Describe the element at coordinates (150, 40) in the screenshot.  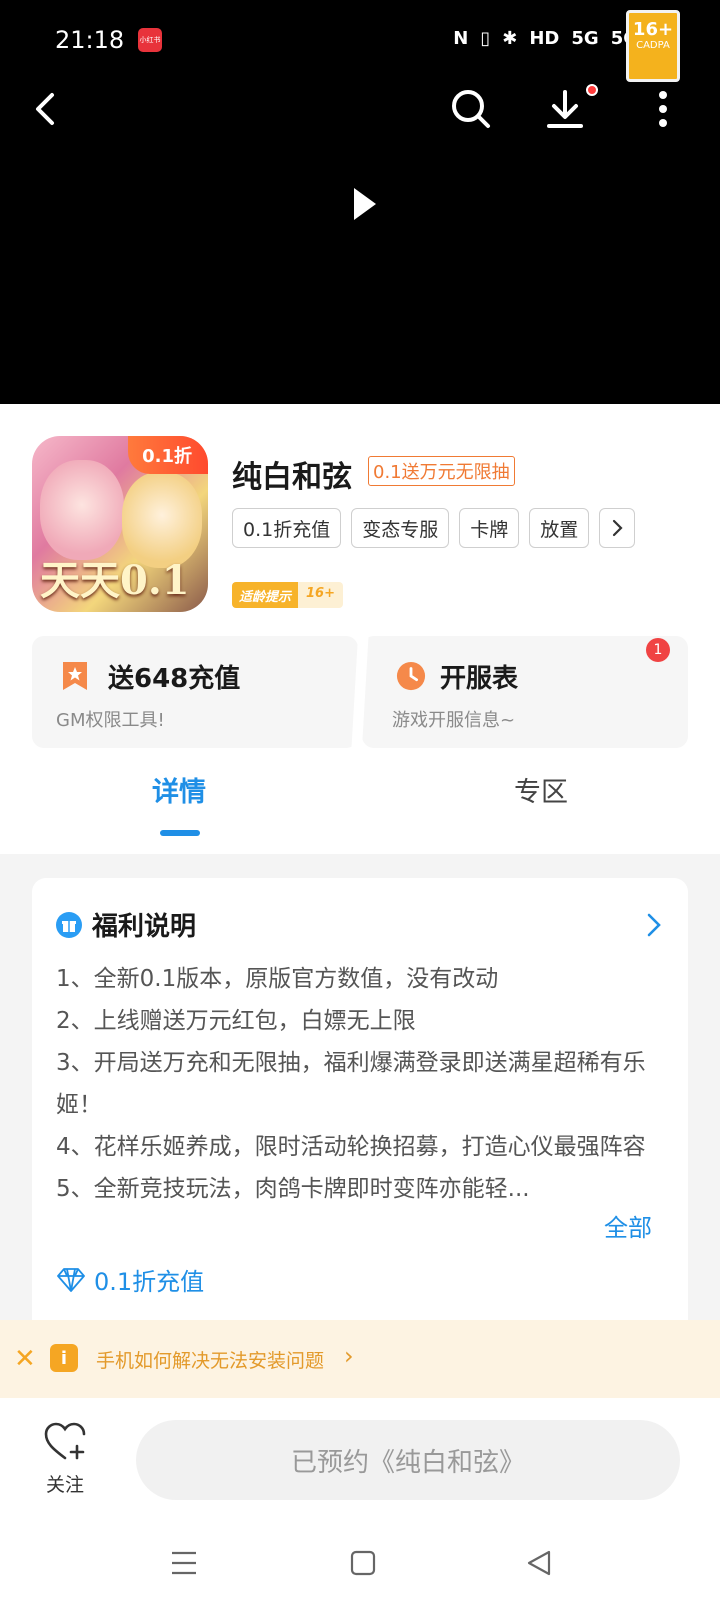
I see `notification-app-icon: 小红书` at that location.